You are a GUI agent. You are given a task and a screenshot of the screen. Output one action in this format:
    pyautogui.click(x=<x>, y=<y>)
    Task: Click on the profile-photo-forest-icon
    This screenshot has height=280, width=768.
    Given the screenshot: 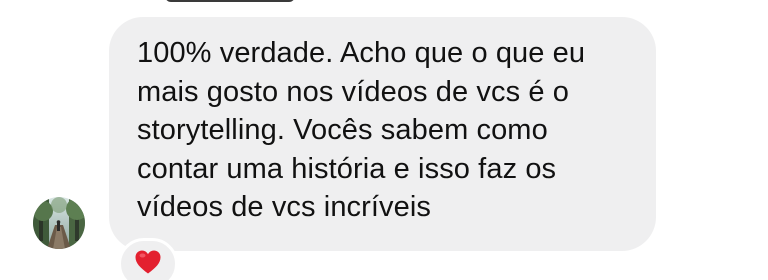 What is the action you would take?
    pyautogui.click(x=59, y=223)
    